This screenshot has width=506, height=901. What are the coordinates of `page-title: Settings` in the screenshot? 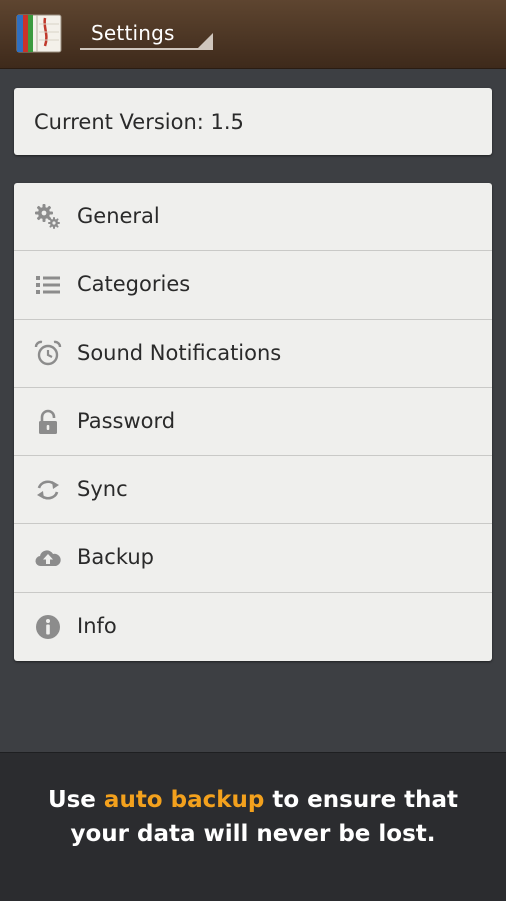 It's located at (133, 33).